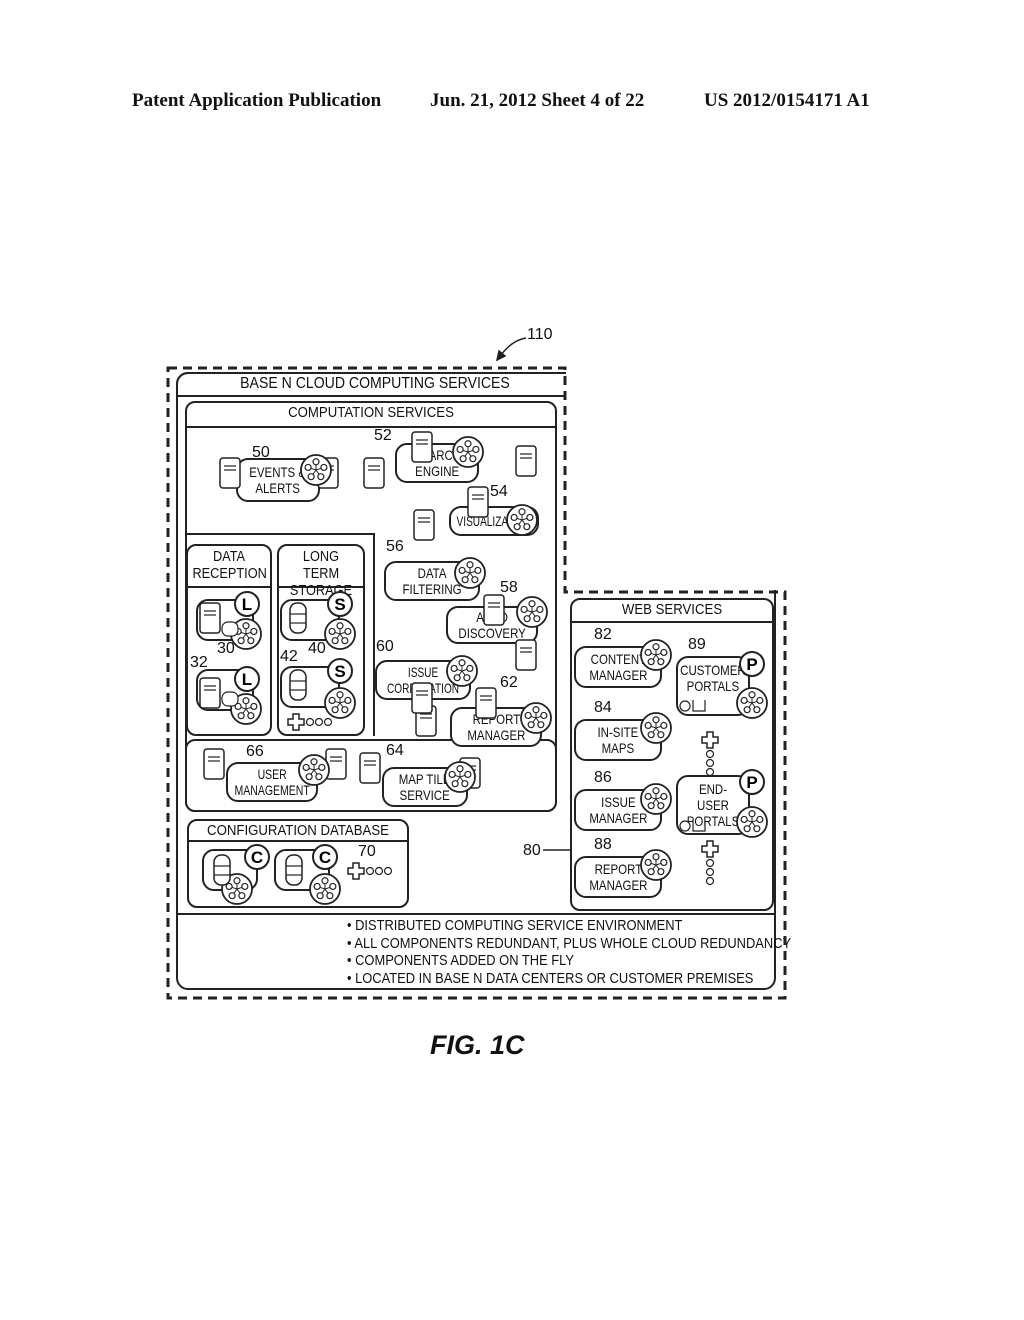 The width and height of the screenshot is (1024, 1320). I want to click on figure-caption: FIG. 1C, so click(477, 1045).